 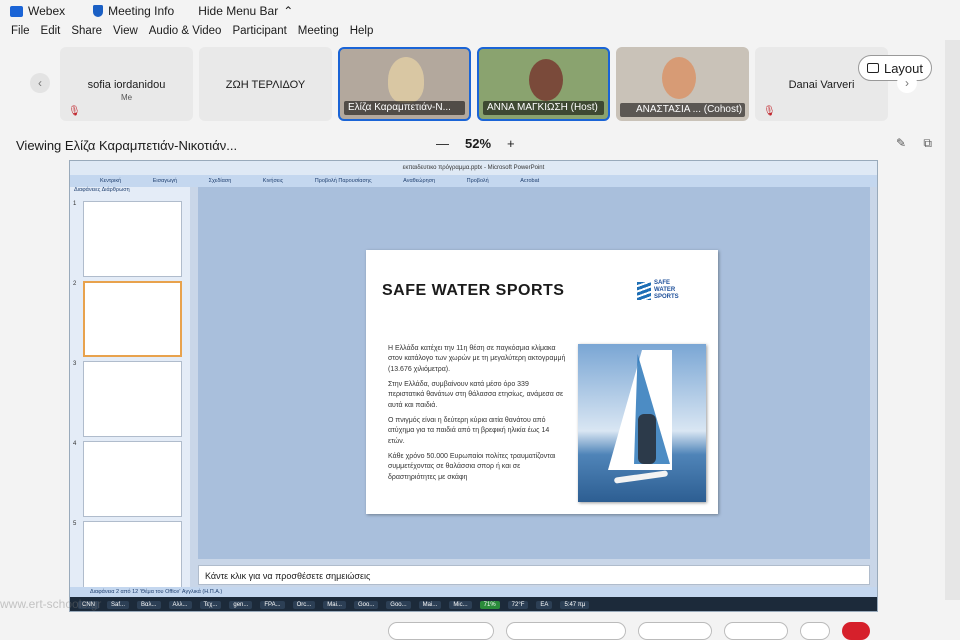 What do you see at coordinates (238, 11) in the screenshot?
I see `hide-menu-bar-label: Hide Menu Bar` at bounding box center [238, 11].